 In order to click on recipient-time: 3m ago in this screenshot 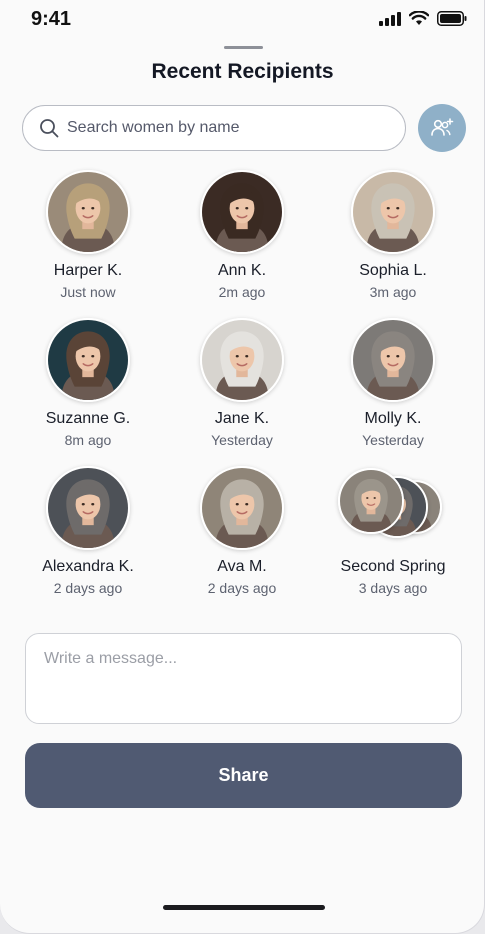, I will do `click(393, 292)`.